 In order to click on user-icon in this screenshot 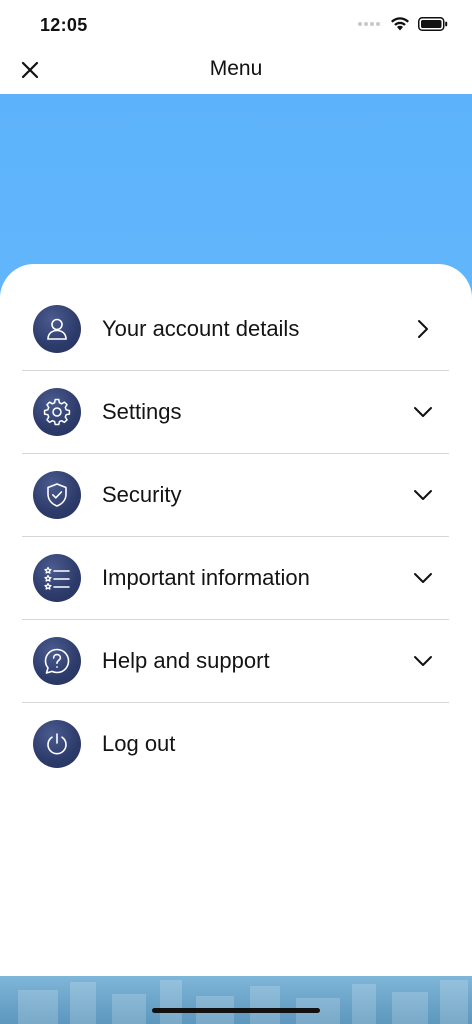, I will do `click(57, 329)`.